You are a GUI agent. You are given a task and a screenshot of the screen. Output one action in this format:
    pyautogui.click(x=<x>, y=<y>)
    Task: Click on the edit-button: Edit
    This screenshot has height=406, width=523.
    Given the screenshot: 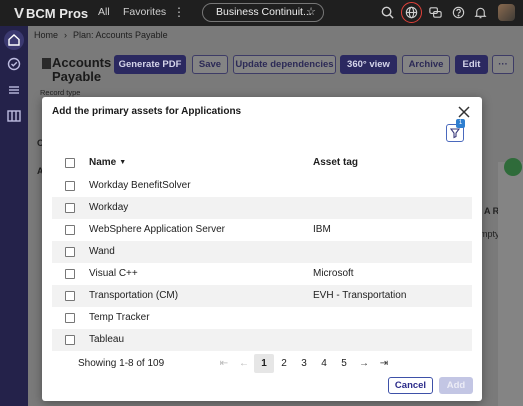 What is the action you would take?
    pyautogui.click(x=471, y=64)
    